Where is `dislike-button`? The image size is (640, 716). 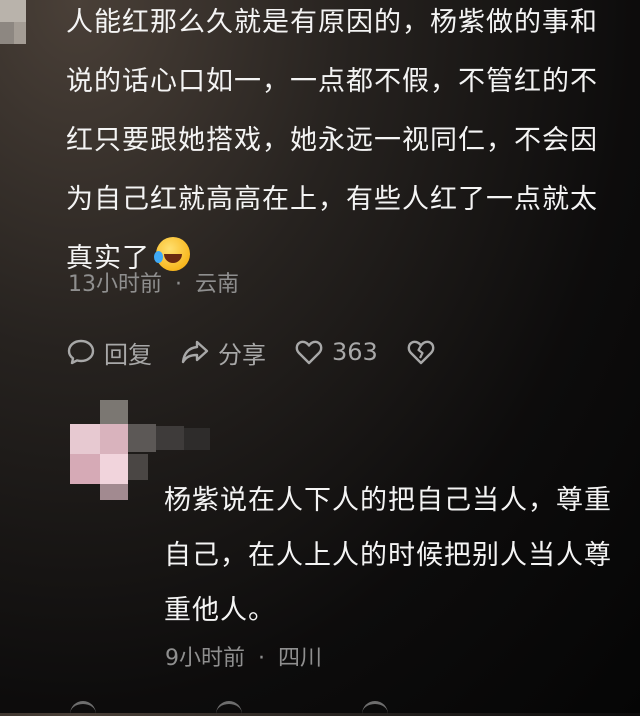
dislike-button is located at coordinates (425, 352).